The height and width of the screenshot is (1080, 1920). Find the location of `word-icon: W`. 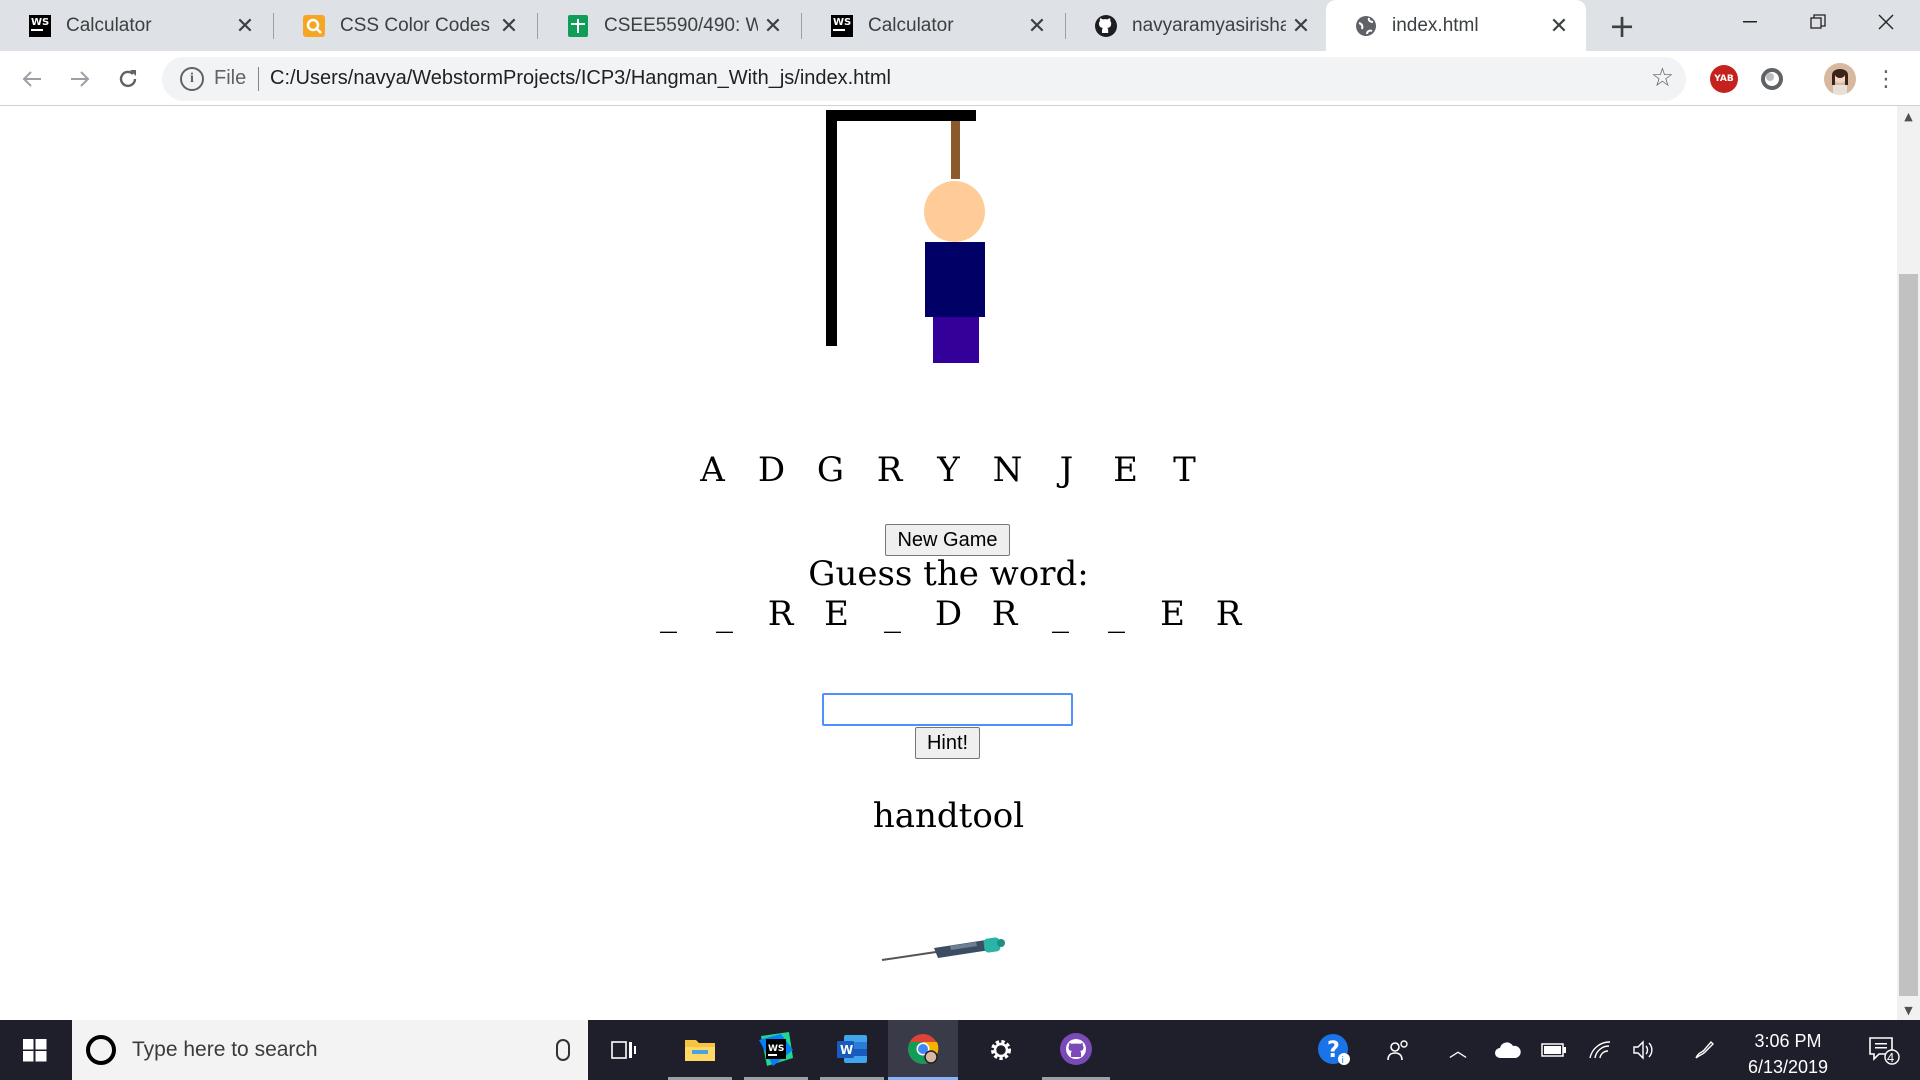

word-icon: W is located at coordinates (852, 1050).